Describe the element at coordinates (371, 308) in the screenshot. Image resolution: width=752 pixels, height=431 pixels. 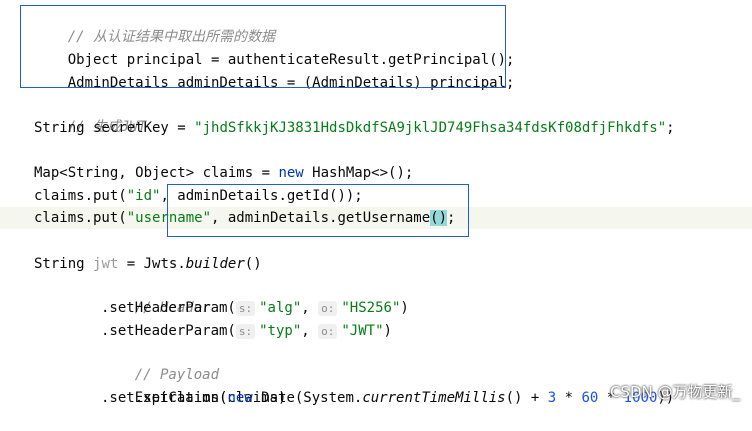
I see `code-string: "HS256"` at that location.